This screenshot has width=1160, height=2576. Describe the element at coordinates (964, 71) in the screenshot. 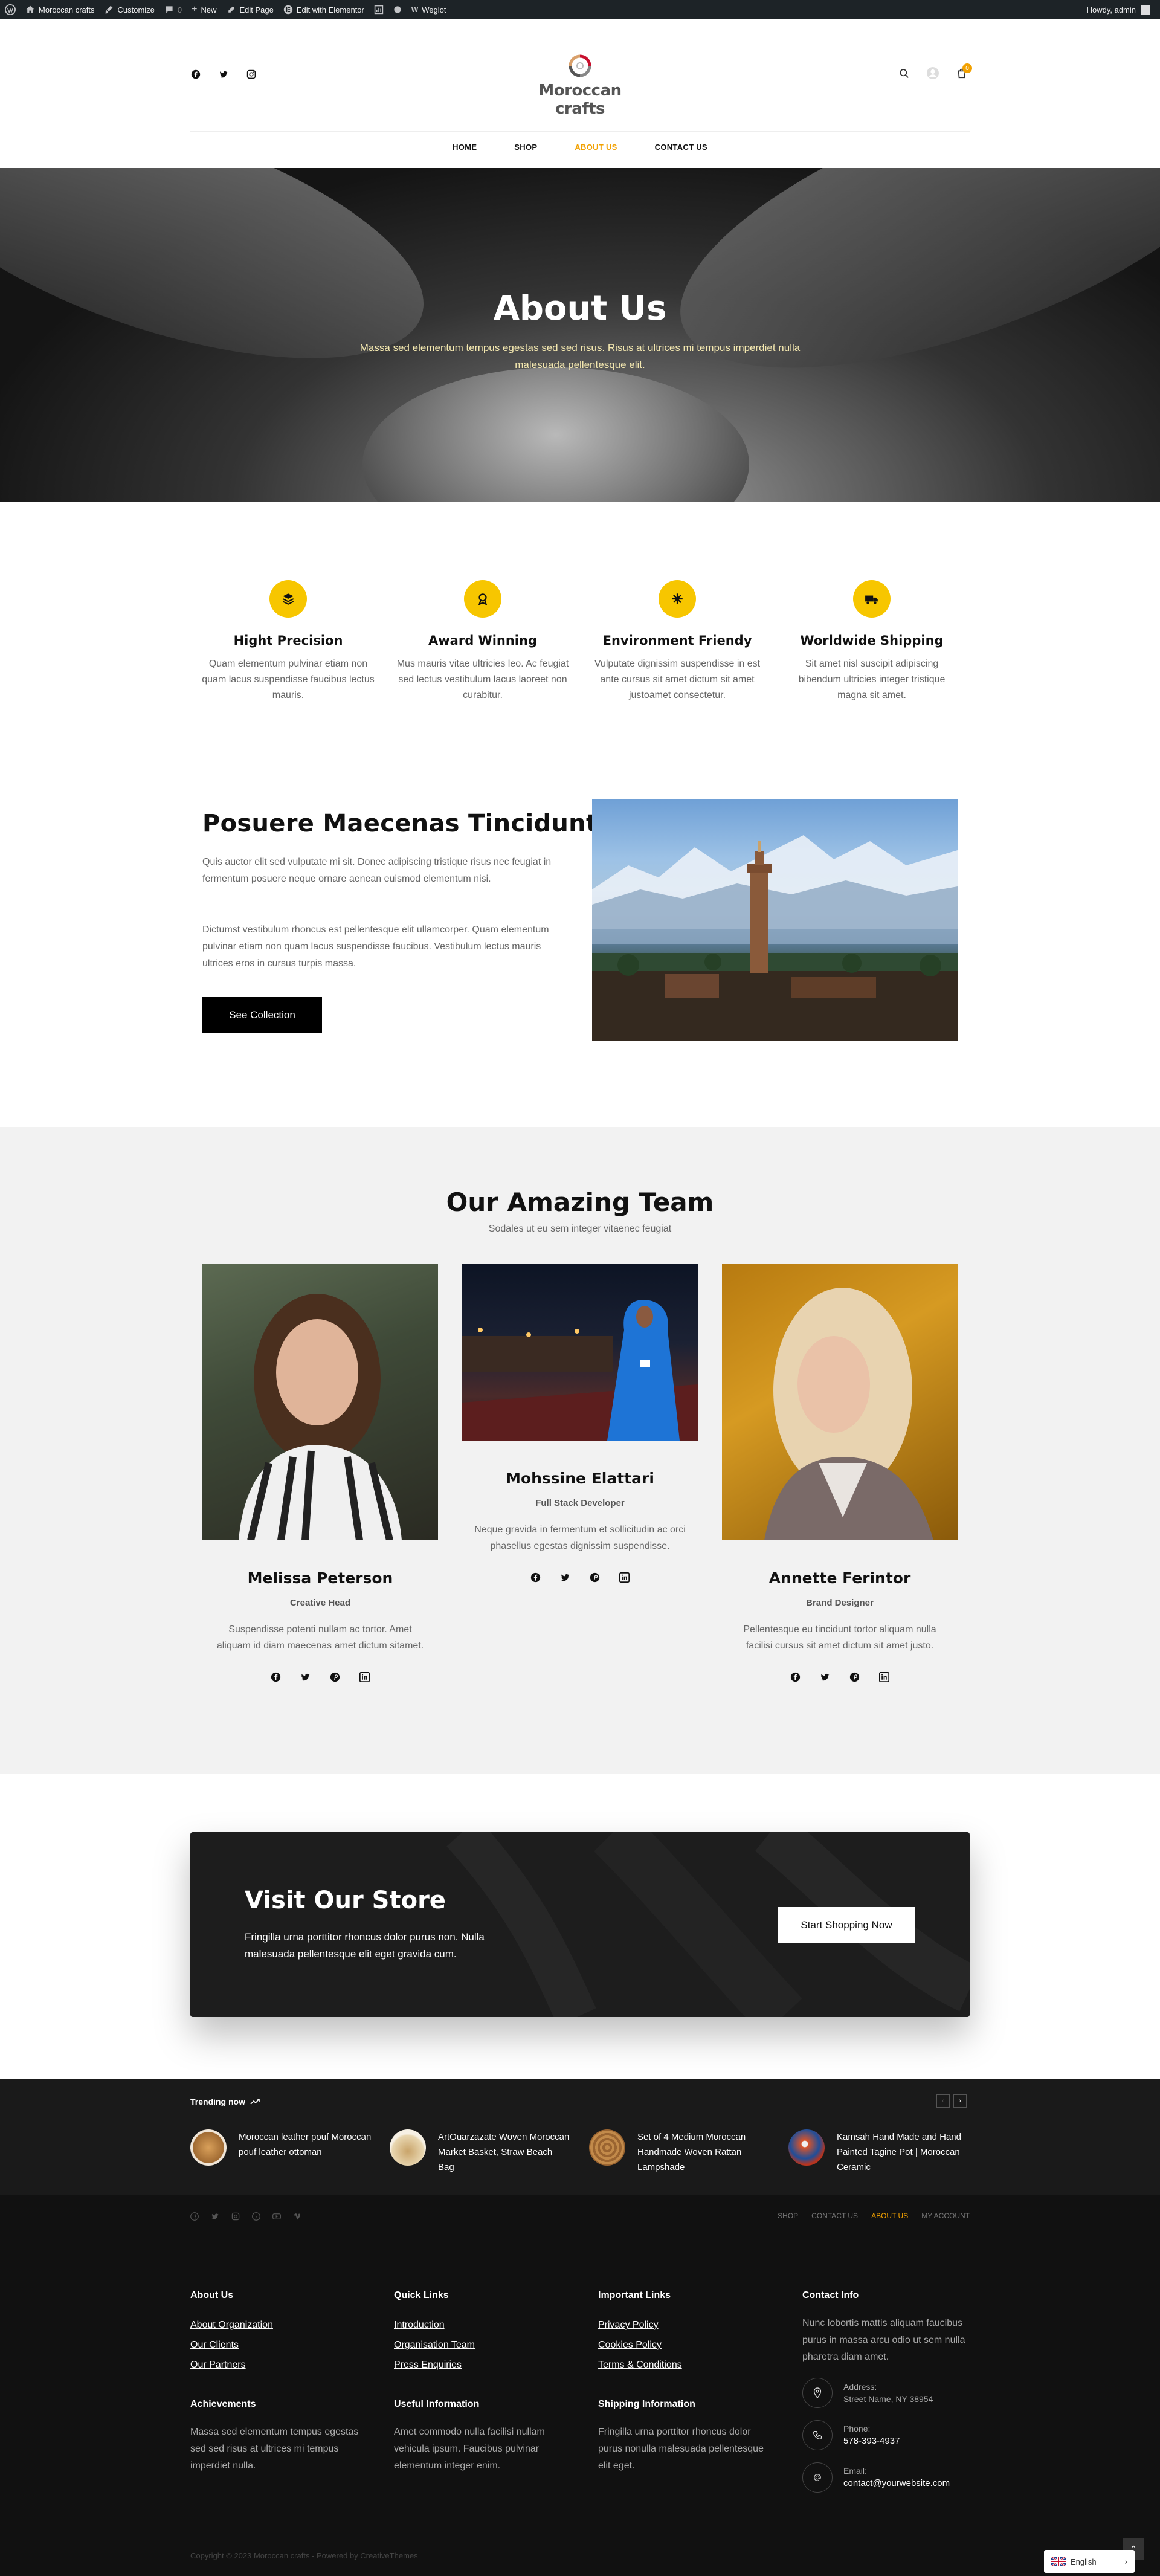

I see `cart-button: 0` at that location.